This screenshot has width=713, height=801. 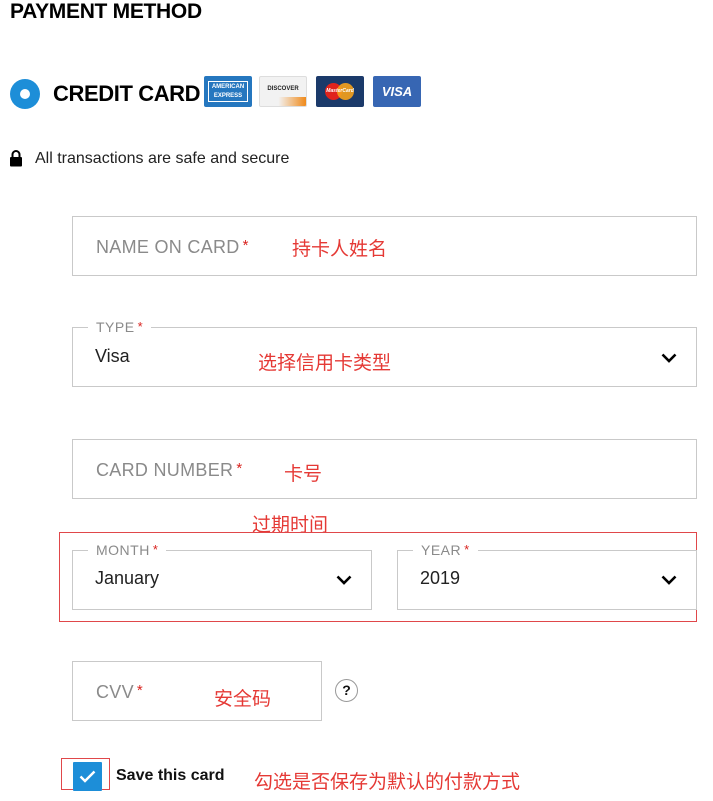 I want to click on annotation-cvv: 安全码, so click(x=243, y=699).